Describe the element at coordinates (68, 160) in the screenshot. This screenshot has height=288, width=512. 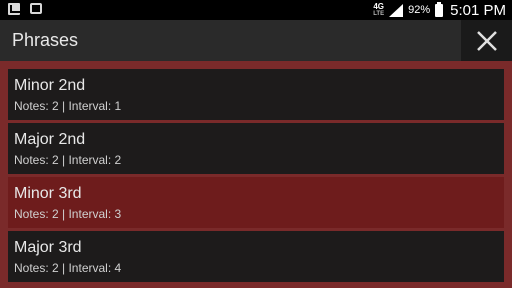
I see `phrase-details: Notes: 2 | Interval: 2` at that location.